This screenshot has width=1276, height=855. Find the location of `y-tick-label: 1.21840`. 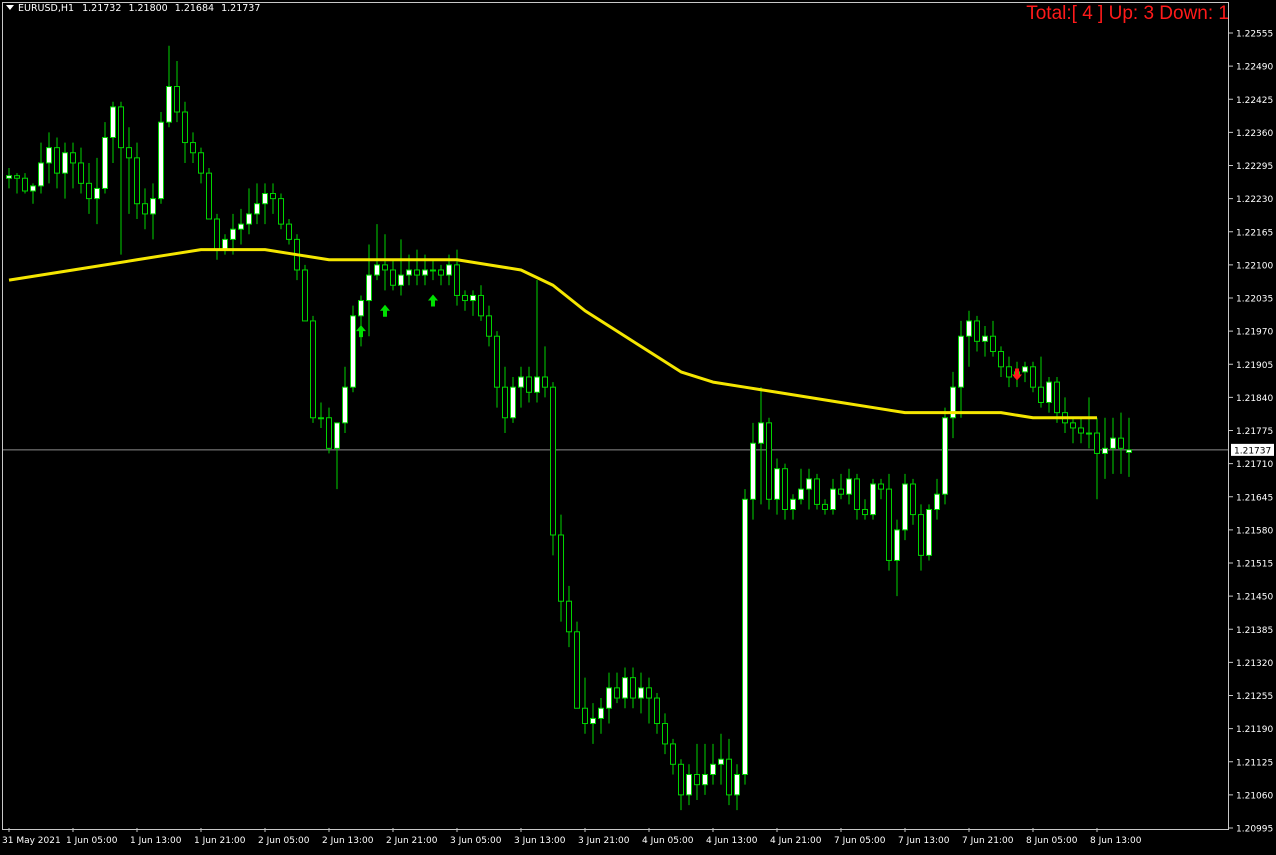

y-tick-label: 1.21840 is located at coordinates (1254, 399).